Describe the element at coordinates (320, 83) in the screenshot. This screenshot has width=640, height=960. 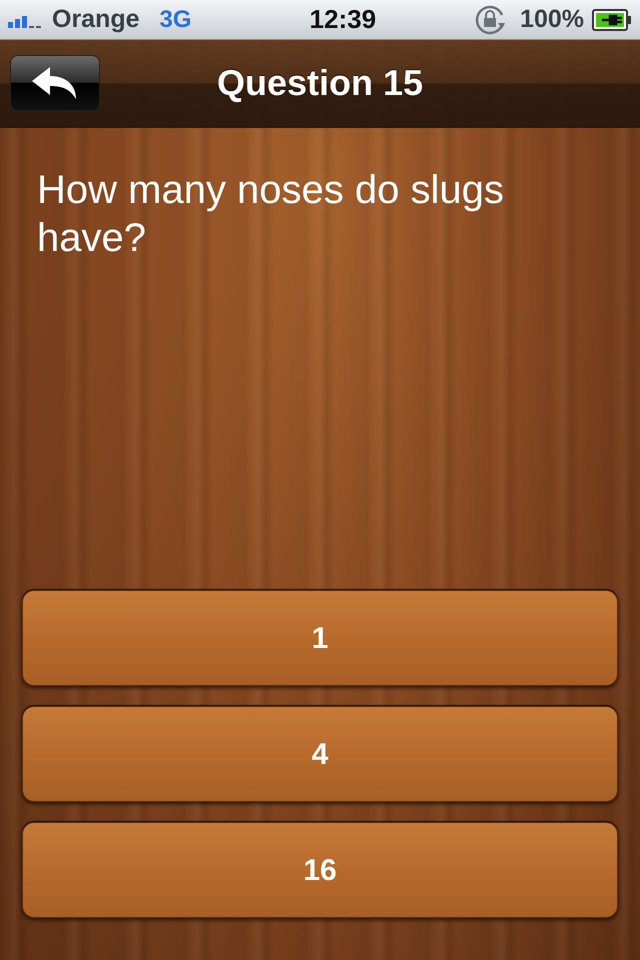
I see `screen-title: Question 15` at that location.